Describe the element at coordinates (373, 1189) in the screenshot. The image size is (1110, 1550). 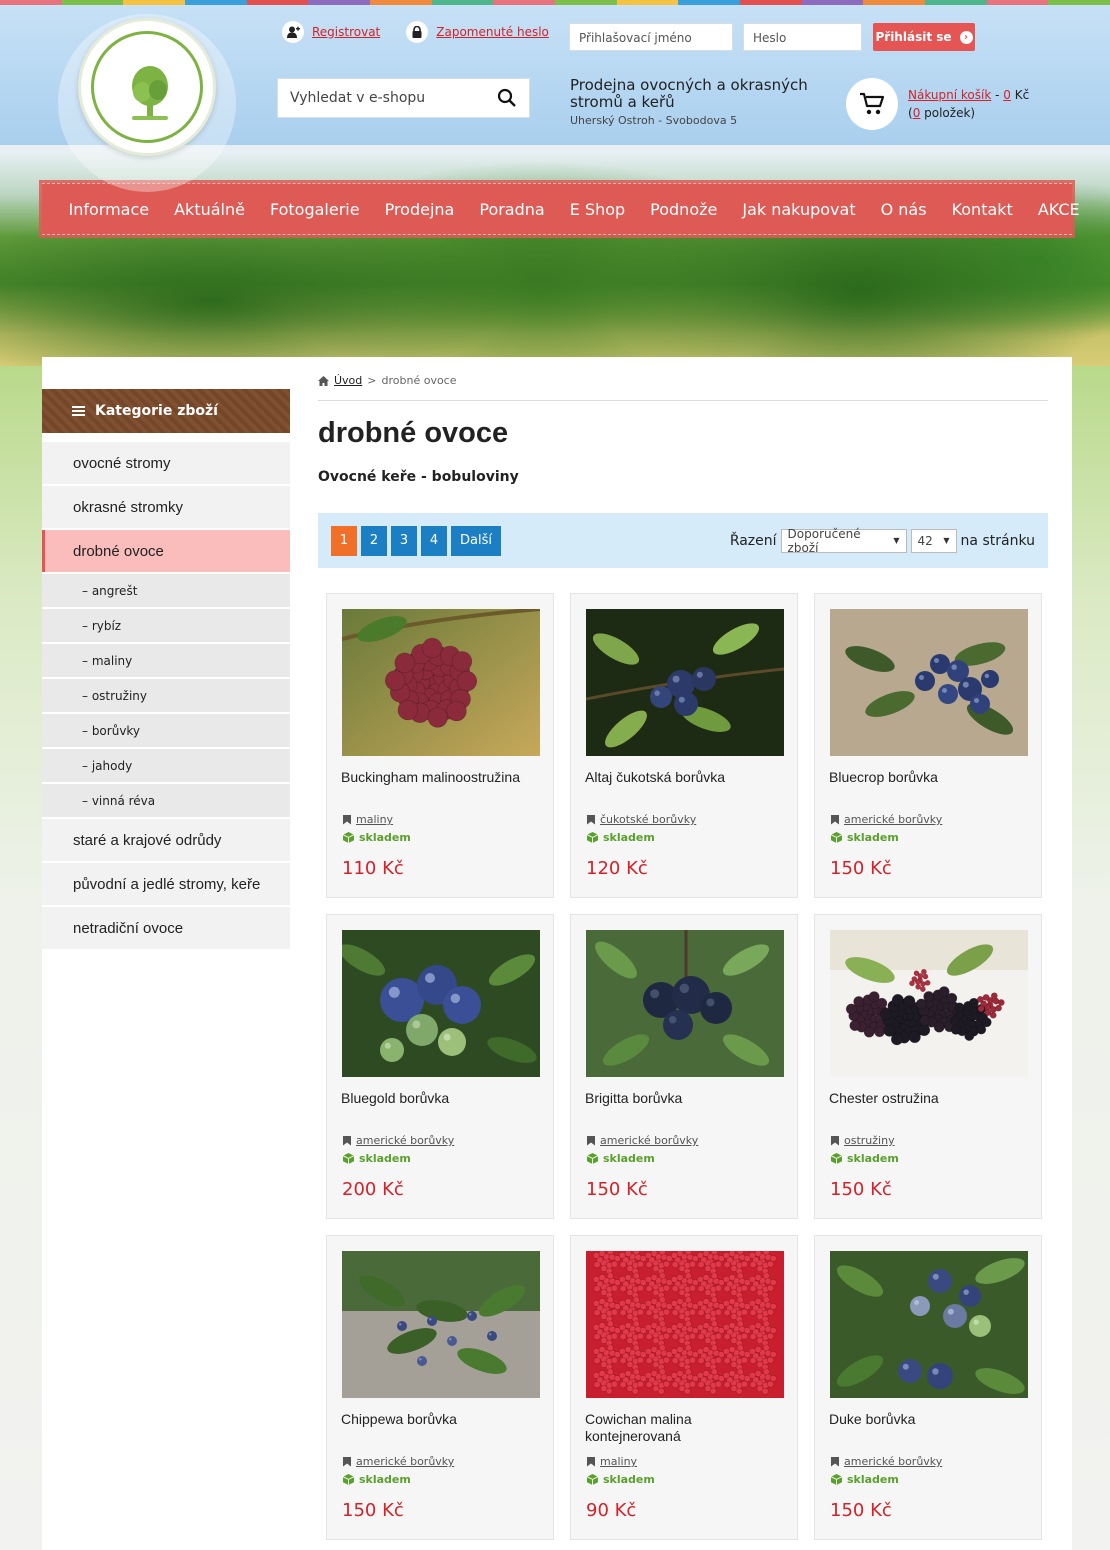
I see `product-price: 200 Kč` at that location.